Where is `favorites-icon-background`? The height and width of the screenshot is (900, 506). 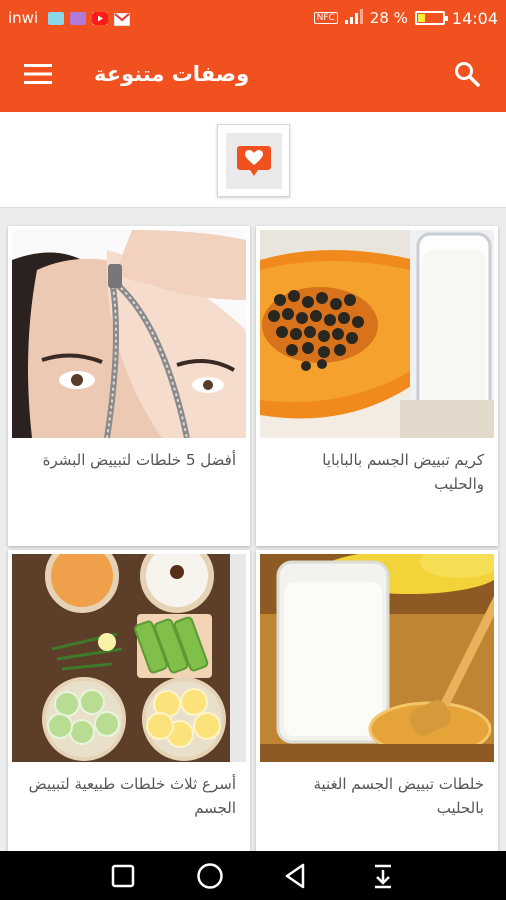 favorites-icon-background is located at coordinates (253, 160).